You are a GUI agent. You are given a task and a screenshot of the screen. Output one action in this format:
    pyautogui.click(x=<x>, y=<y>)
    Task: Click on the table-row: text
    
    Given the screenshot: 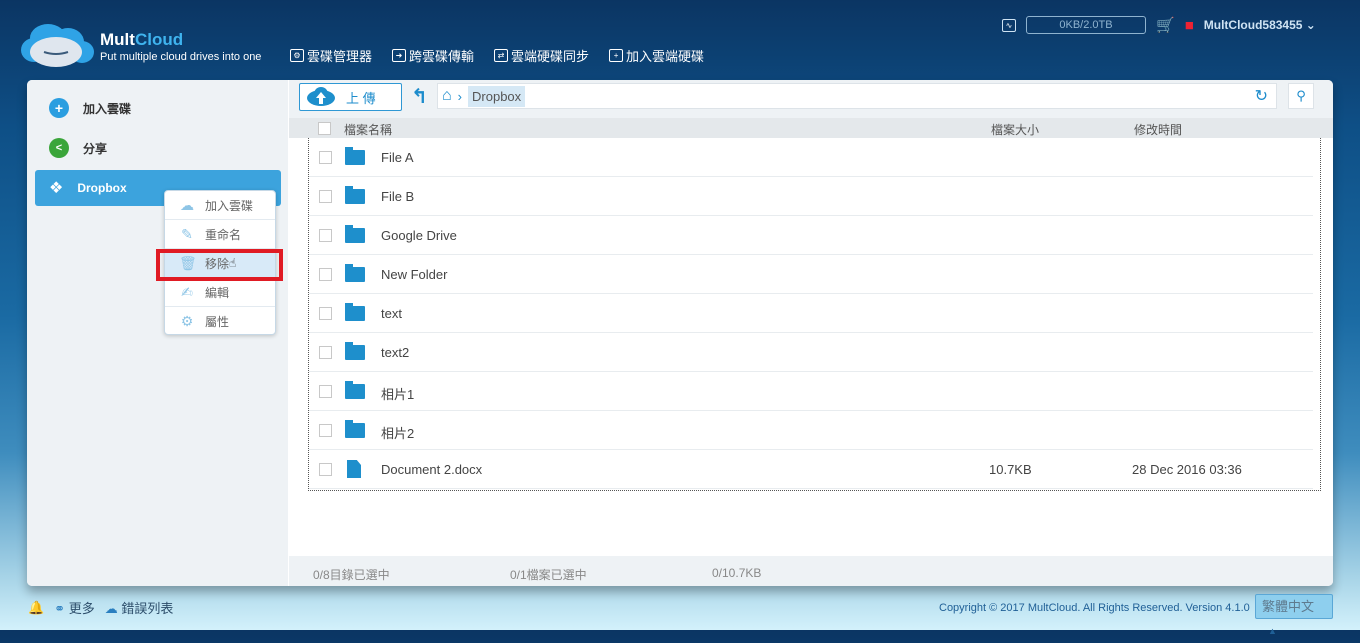 What is the action you would take?
    pyautogui.click(x=811, y=313)
    